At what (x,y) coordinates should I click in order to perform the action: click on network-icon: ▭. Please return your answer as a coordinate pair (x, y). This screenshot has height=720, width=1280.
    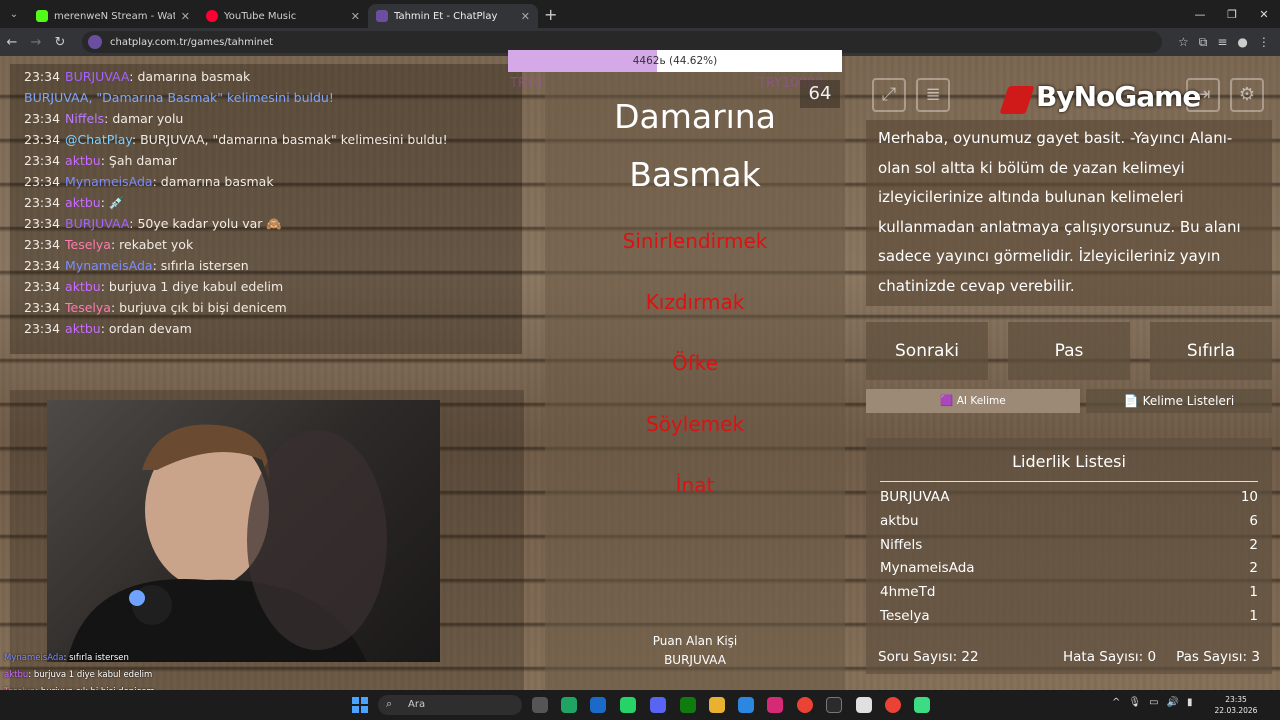
    Looking at the image, I should click on (1153, 702).